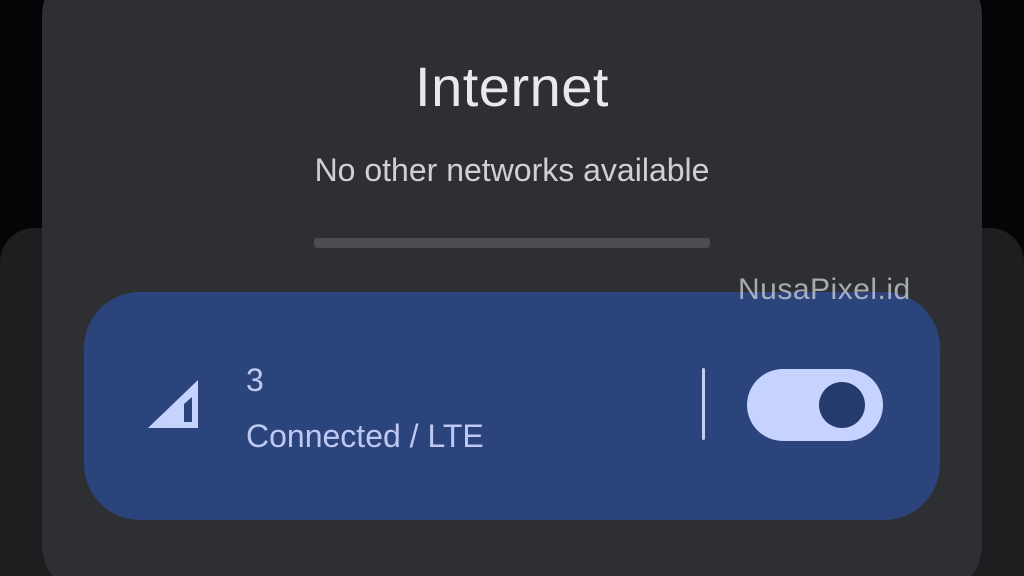 This screenshot has width=1024, height=576. What do you see at coordinates (815, 405) in the screenshot?
I see `mobile-data-toggle` at bounding box center [815, 405].